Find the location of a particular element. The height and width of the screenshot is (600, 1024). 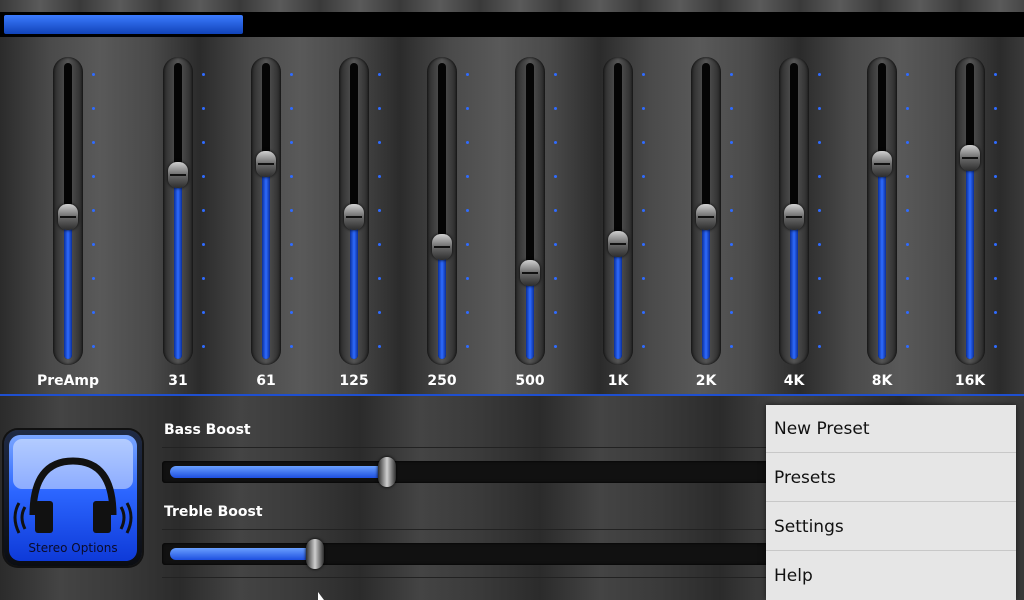

eq-band-label: 4K is located at coordinates (794, 381).